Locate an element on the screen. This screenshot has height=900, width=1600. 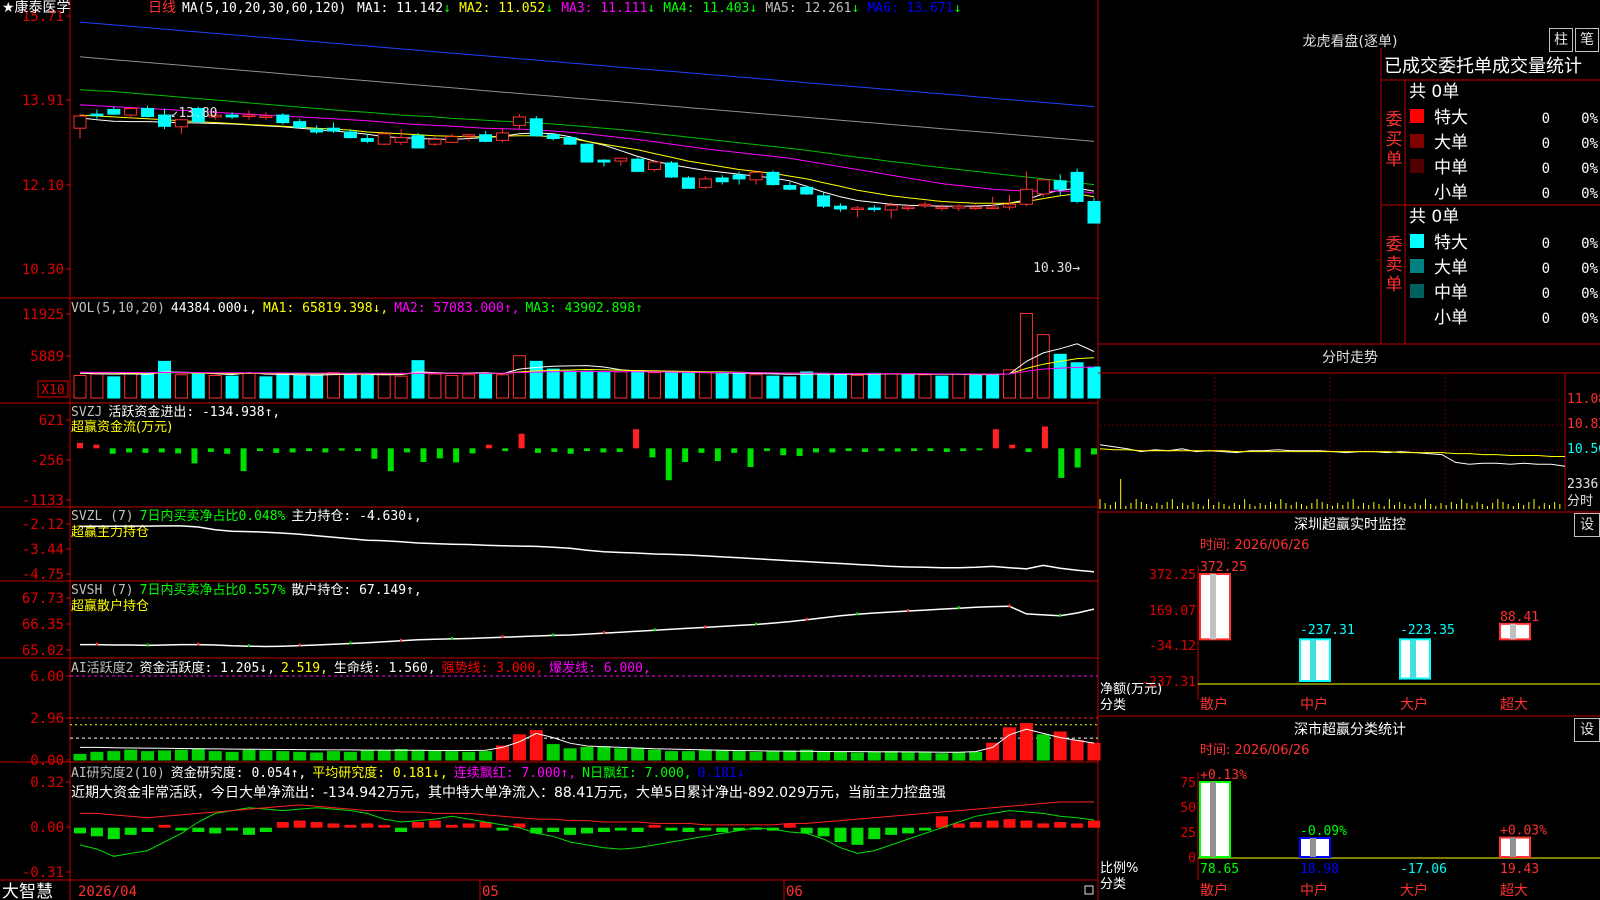
buy-row-name: 小单 is located at coordinates (1451, 193).